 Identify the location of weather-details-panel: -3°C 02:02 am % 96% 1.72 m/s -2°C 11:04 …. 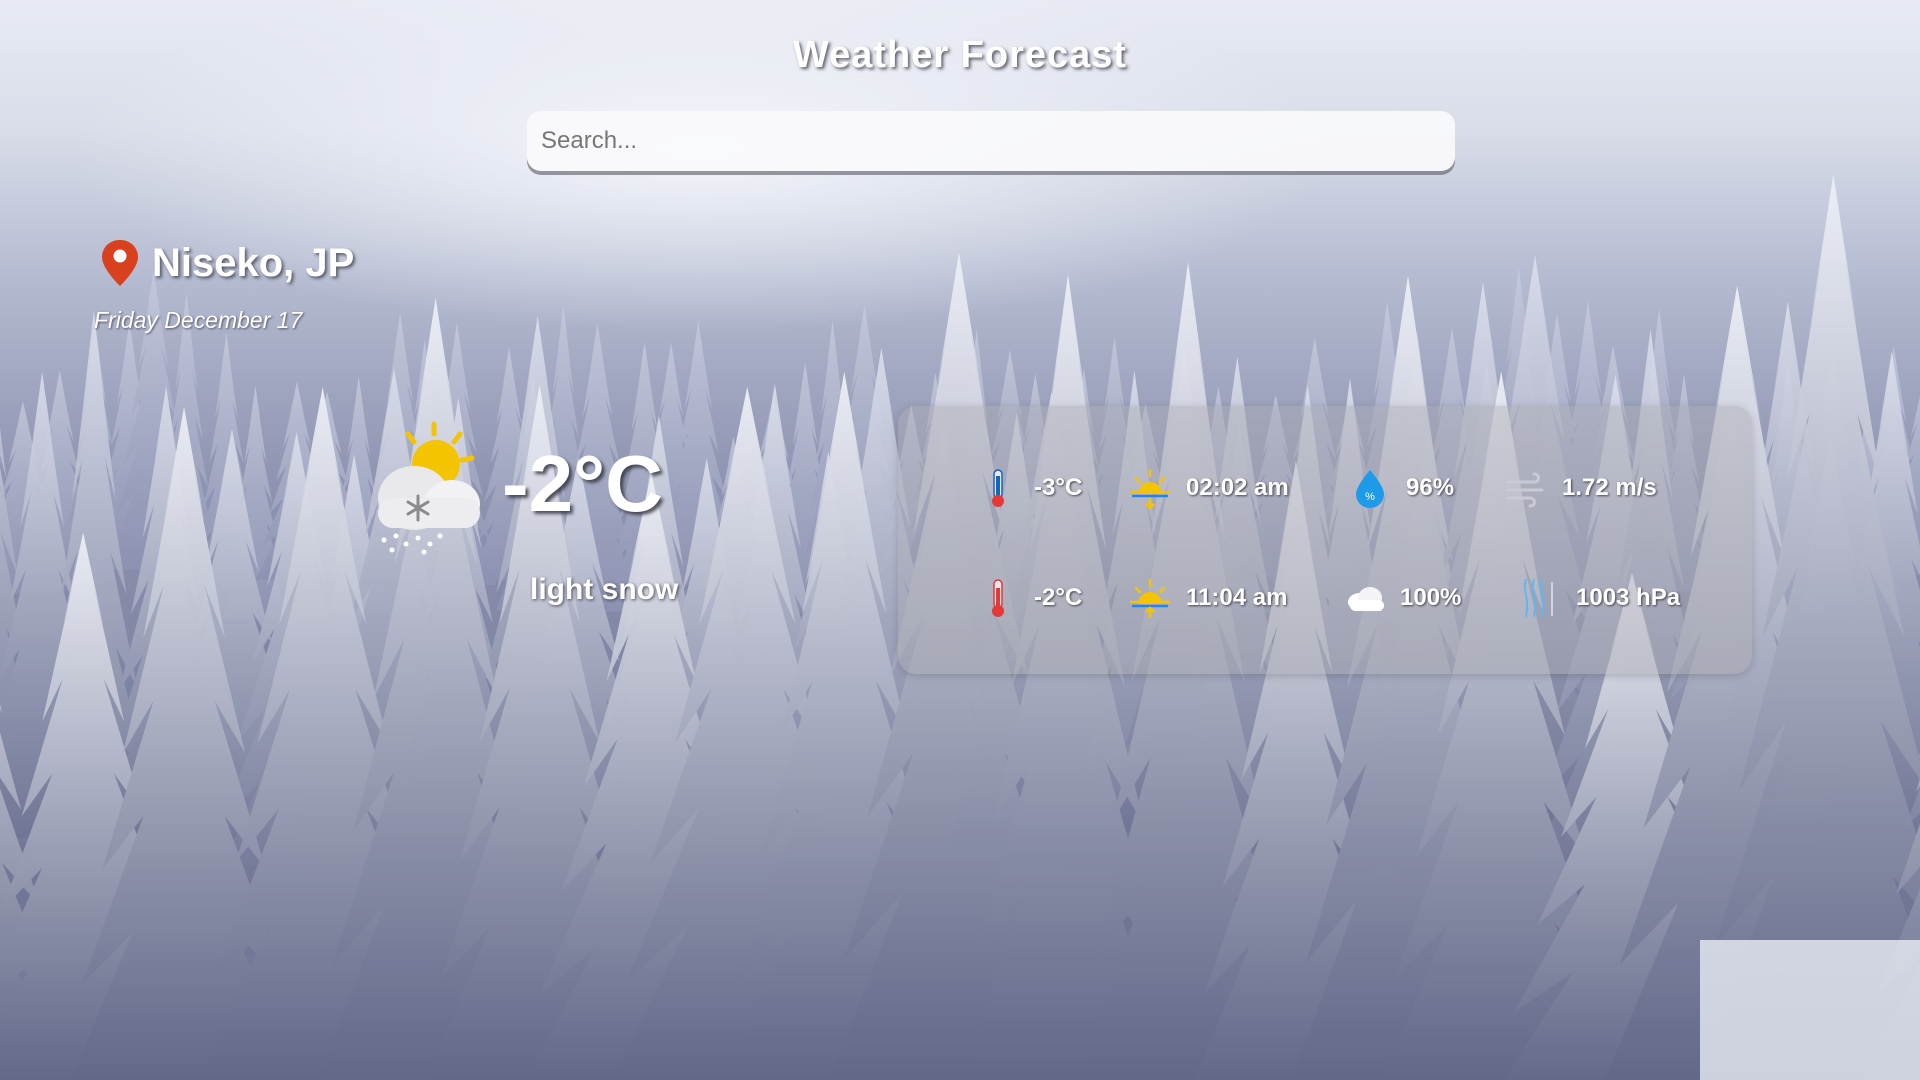
(1325, 540).